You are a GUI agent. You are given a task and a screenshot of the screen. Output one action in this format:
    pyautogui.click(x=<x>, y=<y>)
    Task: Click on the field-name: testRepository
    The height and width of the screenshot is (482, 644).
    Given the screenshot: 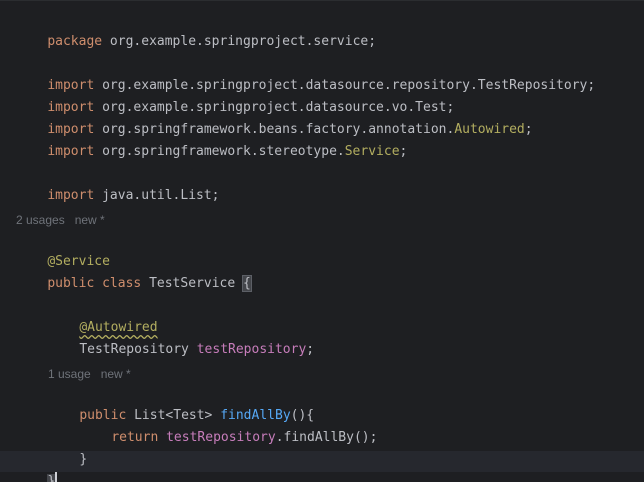 What is the action you would take?
    pyautogui.click(x=251, y=349)
    